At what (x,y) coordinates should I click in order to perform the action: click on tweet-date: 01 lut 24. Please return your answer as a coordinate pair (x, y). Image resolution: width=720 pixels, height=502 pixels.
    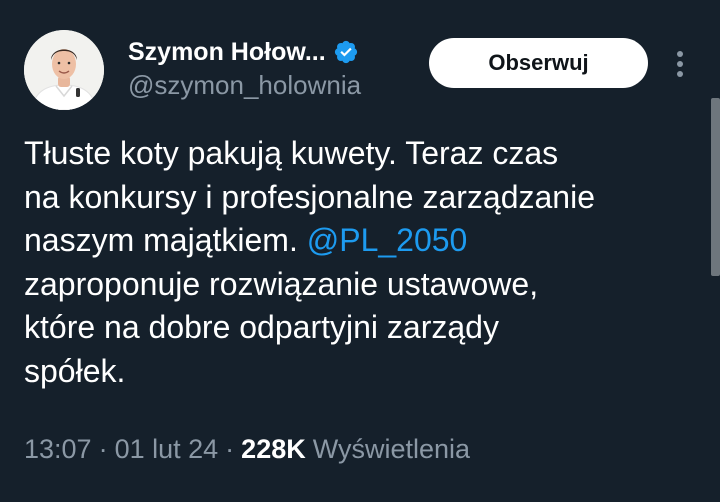
    Looking at the image, I should click on (167, 449).